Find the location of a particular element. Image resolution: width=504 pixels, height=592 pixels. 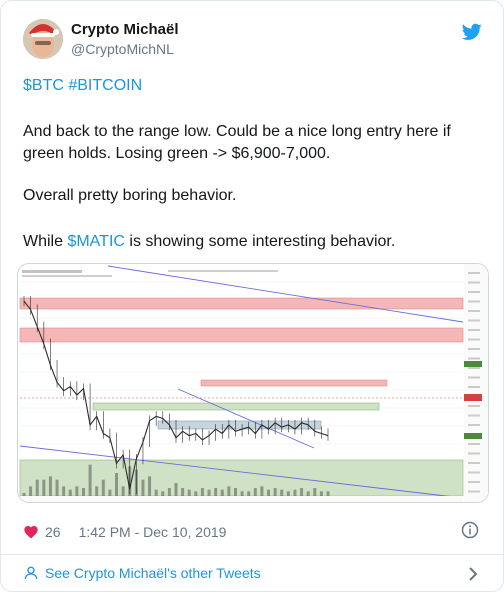

other-tweets-link: See Crypto Michaël's other Tweets is located at coordinates (142, 573).